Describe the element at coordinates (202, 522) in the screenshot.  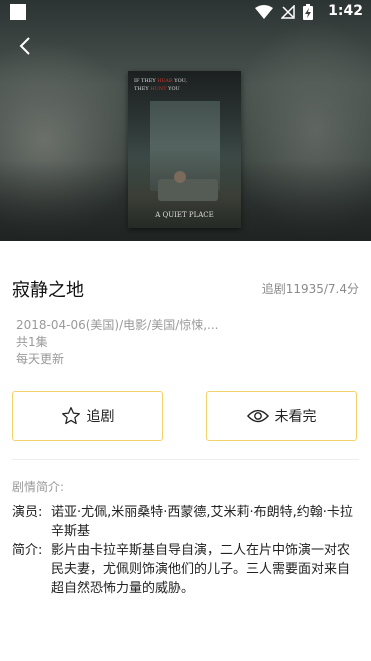
I see `cast-value: 诺亚·尤佩,米丽桑特·西蒙德,艾米莉·布朗特,约翰·卡拉辛斯基` at that location.